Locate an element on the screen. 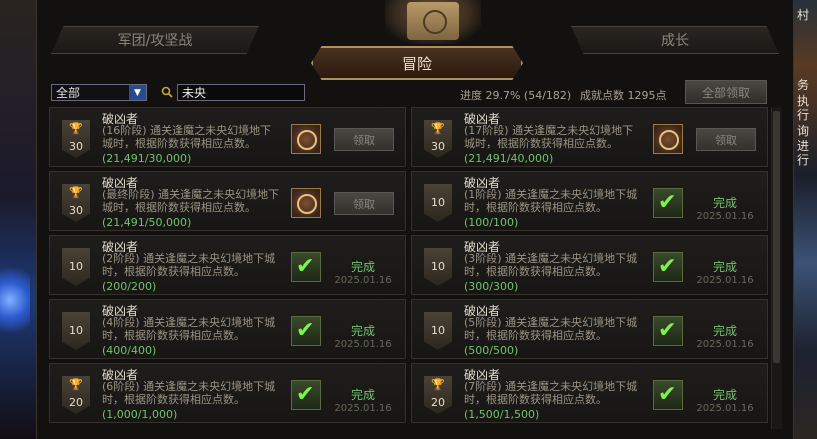  achievement-description: (16阶段) 通关逢魔之未央幻境地下城时，根据阶数获得相应点数。 is located at coordinates (187, 137).